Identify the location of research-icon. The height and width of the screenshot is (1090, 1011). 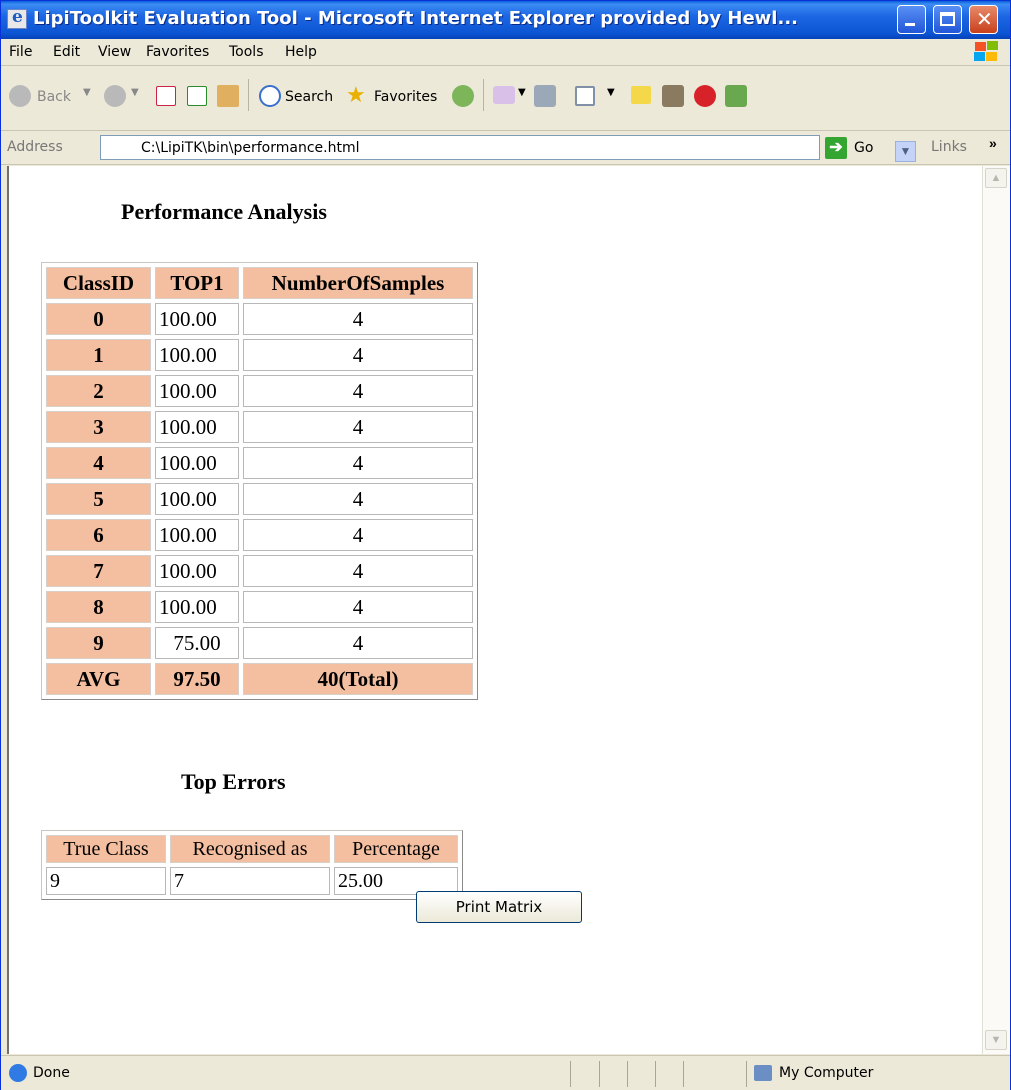
(673, 96).